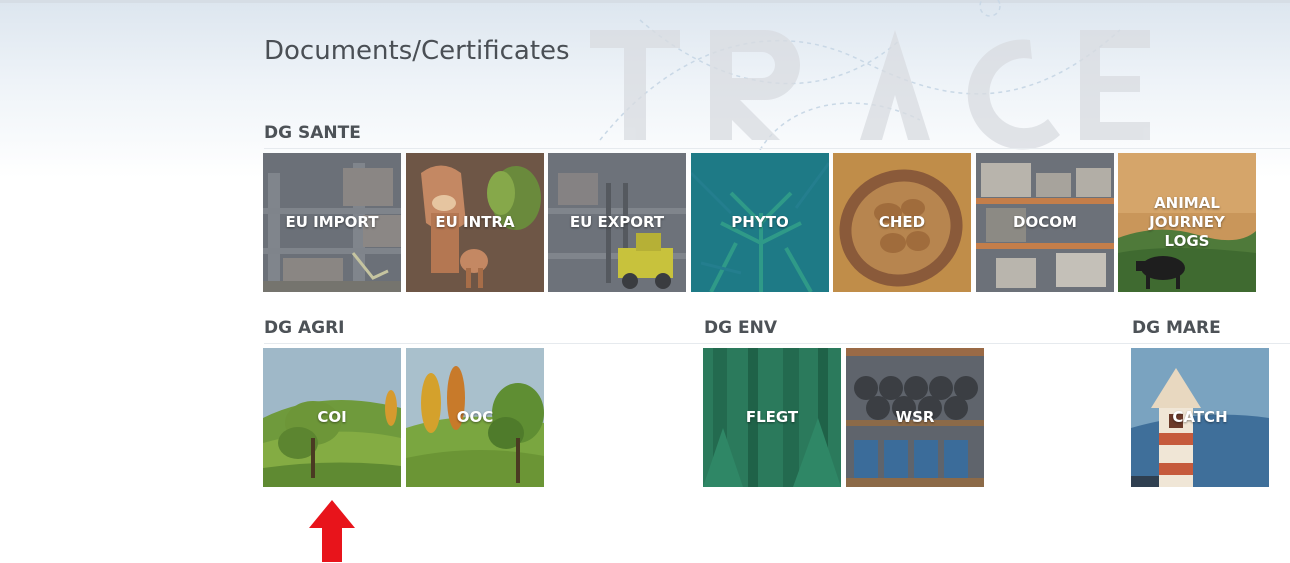 The height and width of the screenshot is (563, 1290). I want to click on tile-wsr: WSR, so click(915, 417).